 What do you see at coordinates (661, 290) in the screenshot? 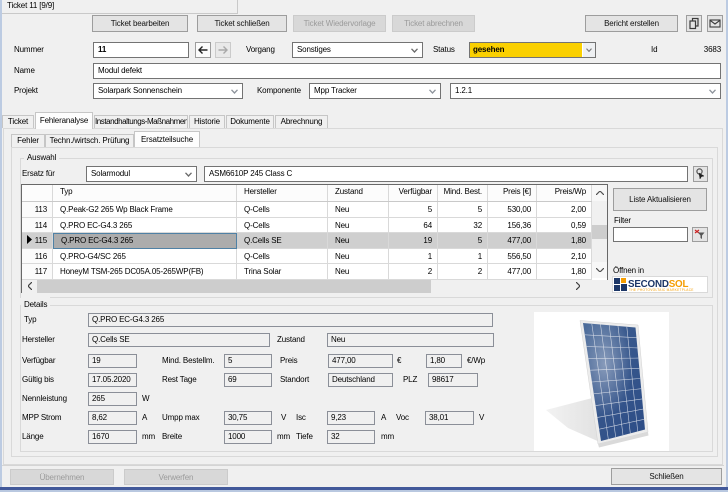
I see `svg-text: THE PHOTOVOLTAIC MARKETPLACE` at bounding box center [661, 290].